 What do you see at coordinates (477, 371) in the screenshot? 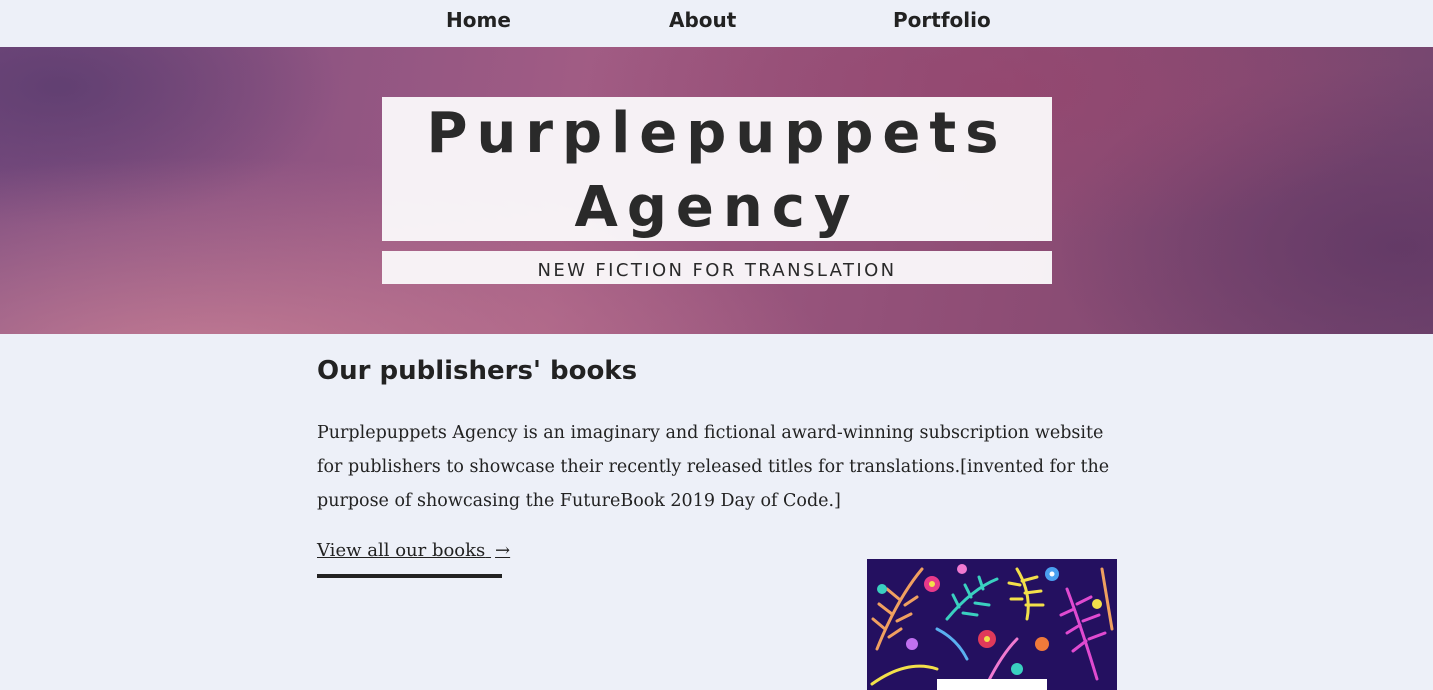
I see `section-heading: Our publishers' books` at bounding box center [477, 371].